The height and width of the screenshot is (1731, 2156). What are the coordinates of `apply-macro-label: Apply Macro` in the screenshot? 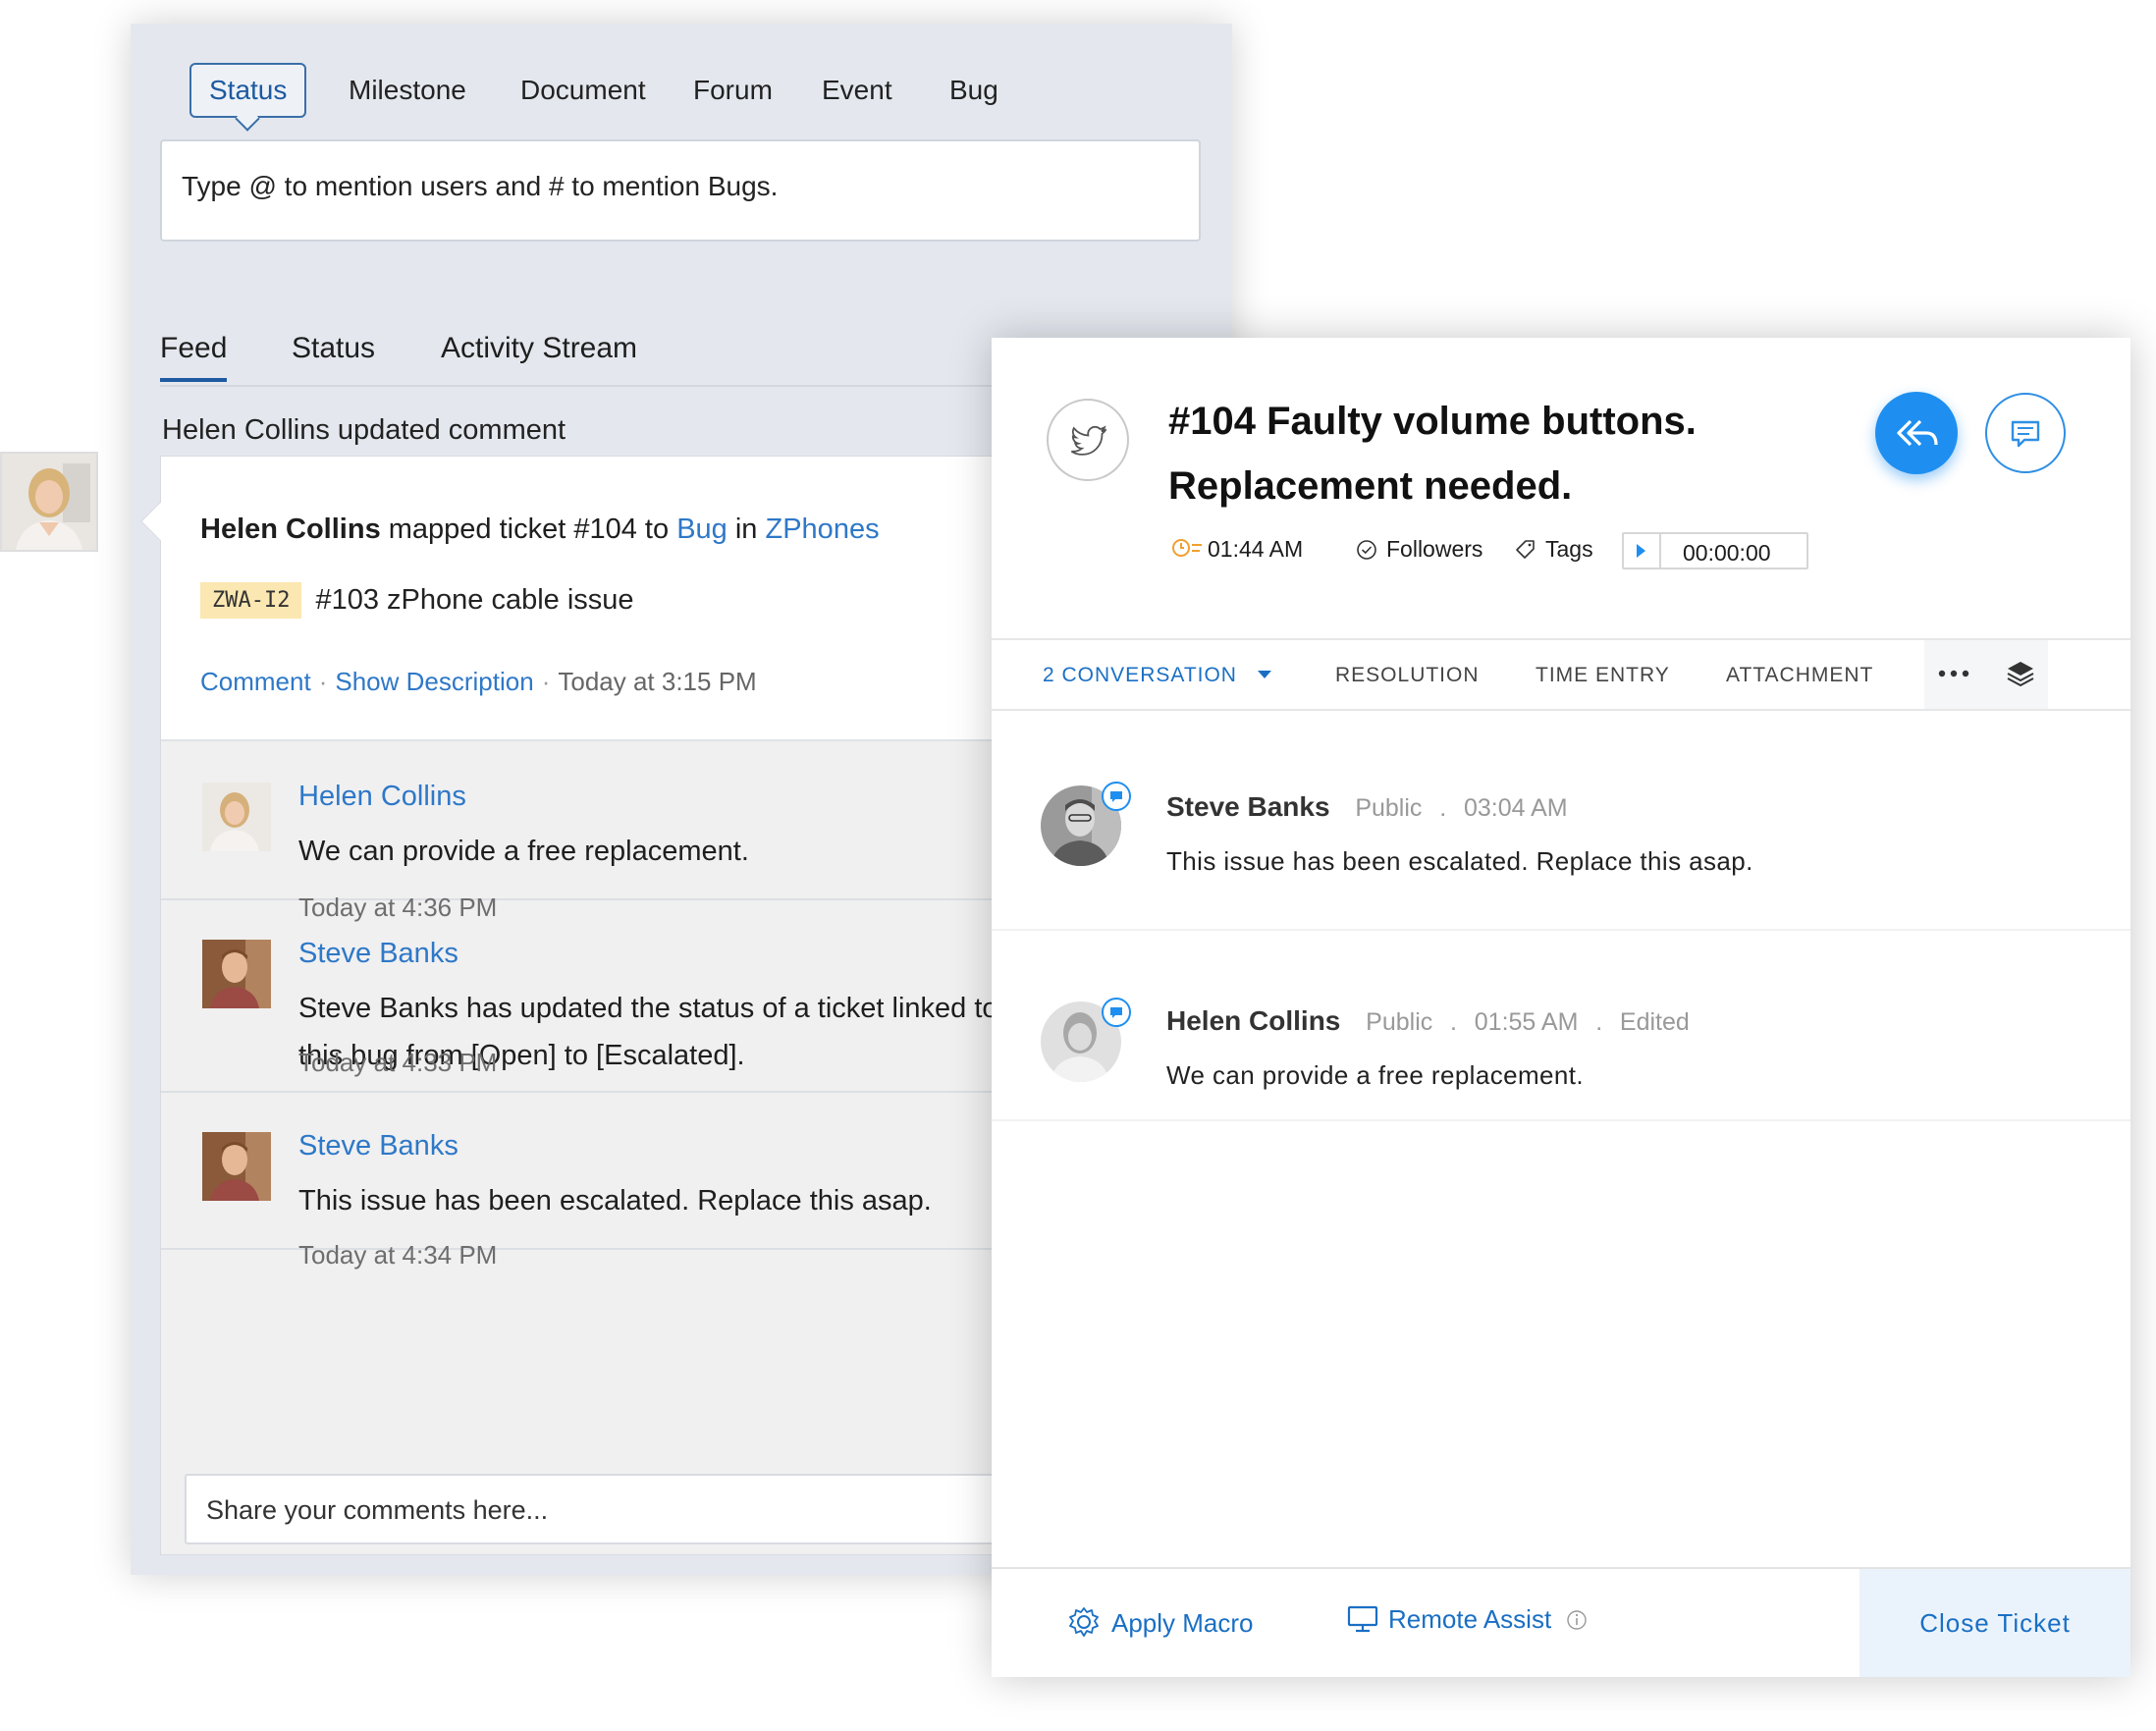 It's located at (1182, 1623).